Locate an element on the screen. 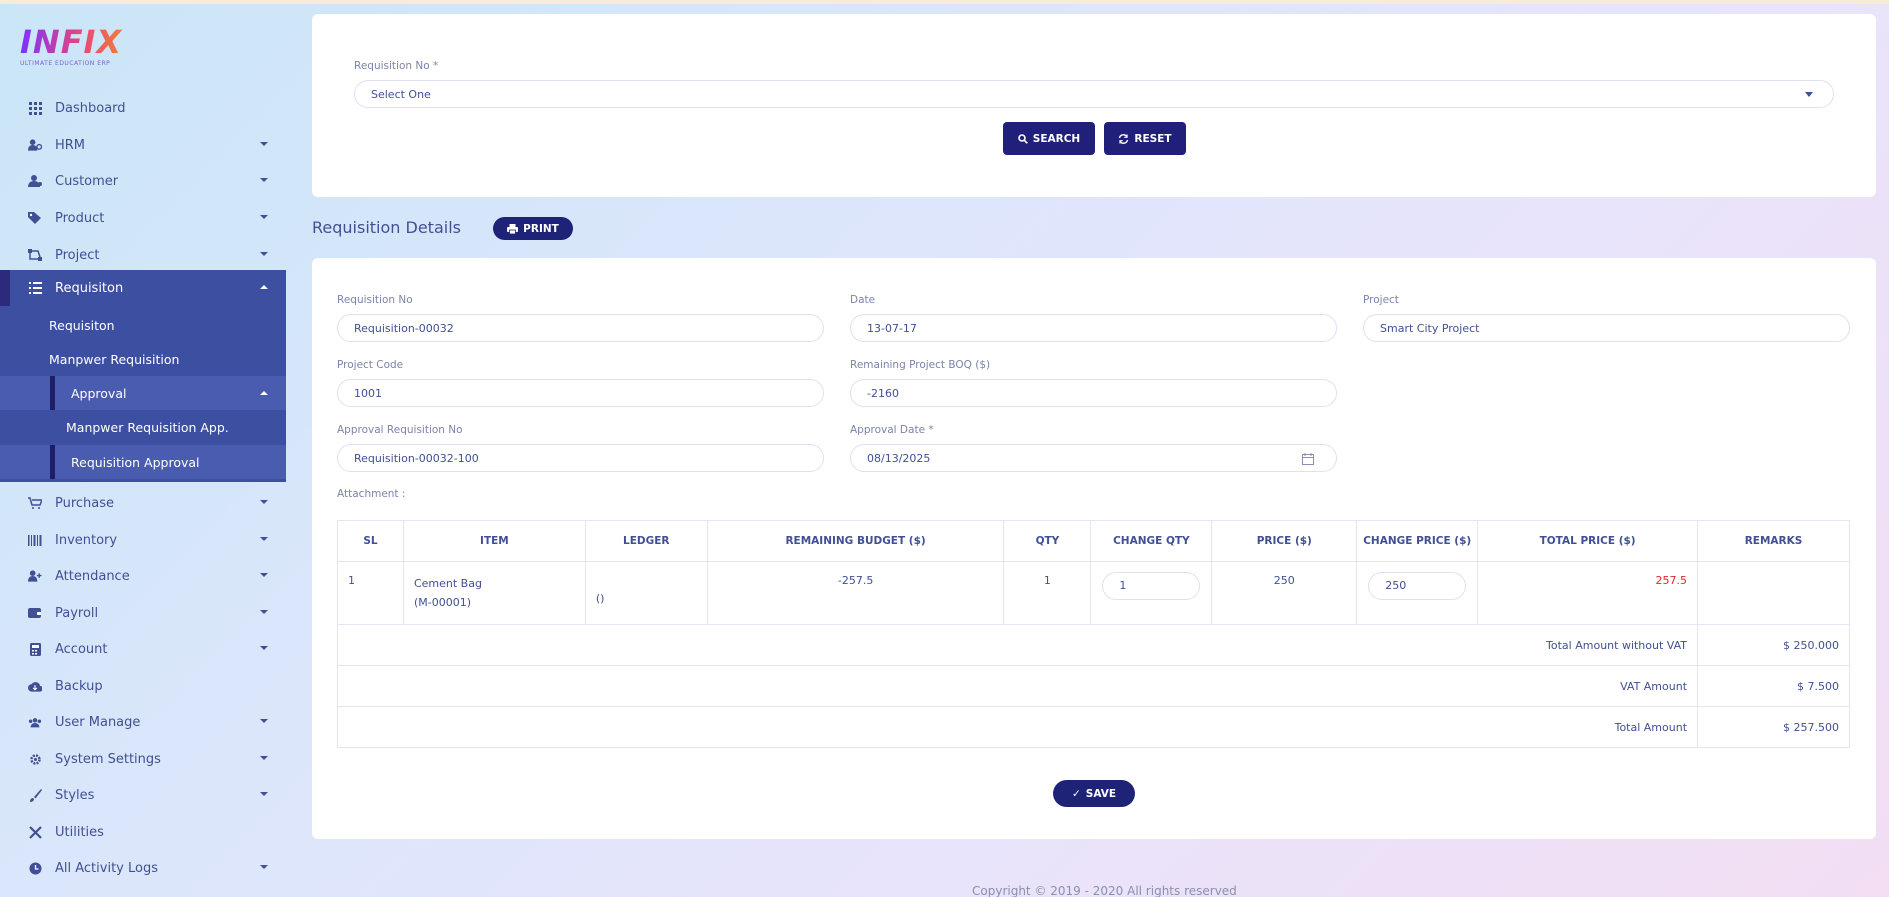  search-icon is located at coordinates (1022, 138).